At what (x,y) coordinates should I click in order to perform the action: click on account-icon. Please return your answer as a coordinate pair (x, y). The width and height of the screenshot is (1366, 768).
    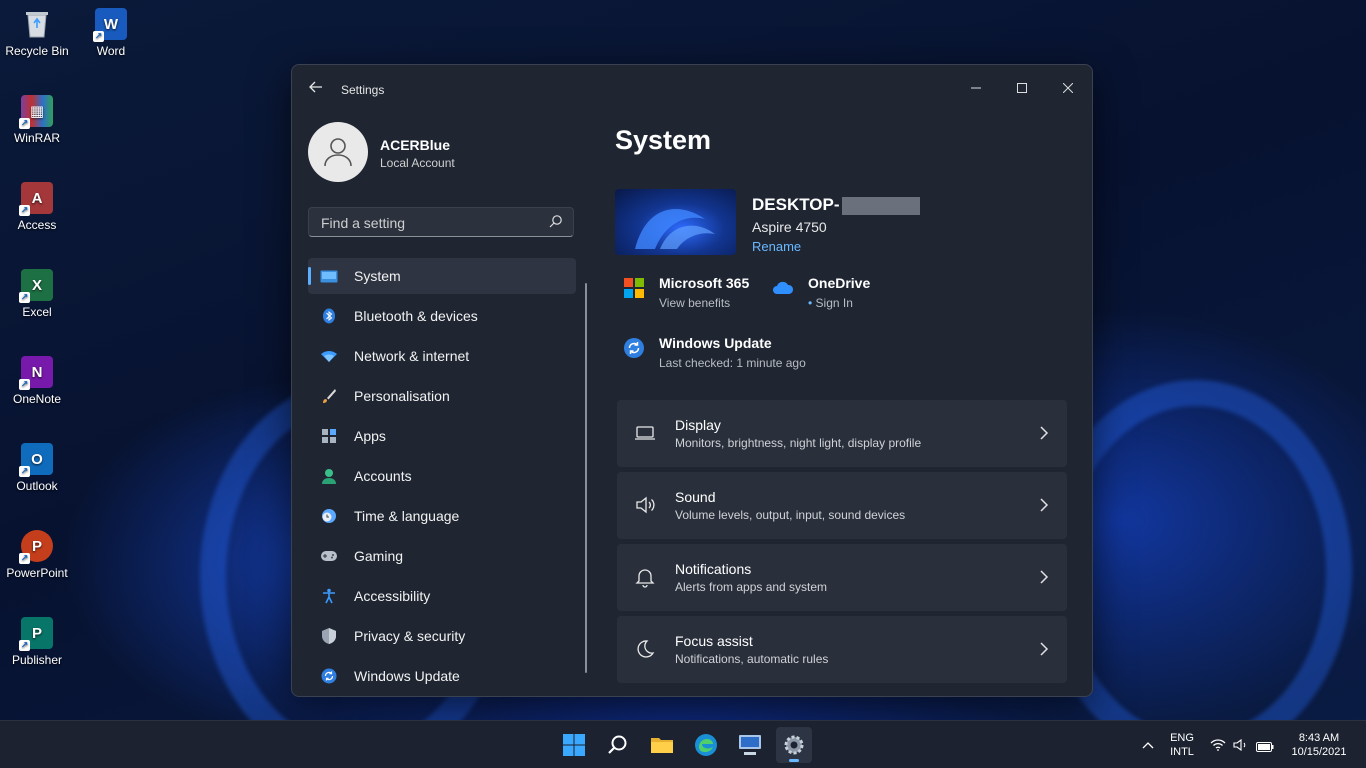
    Looking at the image, I should click on (329, 476).